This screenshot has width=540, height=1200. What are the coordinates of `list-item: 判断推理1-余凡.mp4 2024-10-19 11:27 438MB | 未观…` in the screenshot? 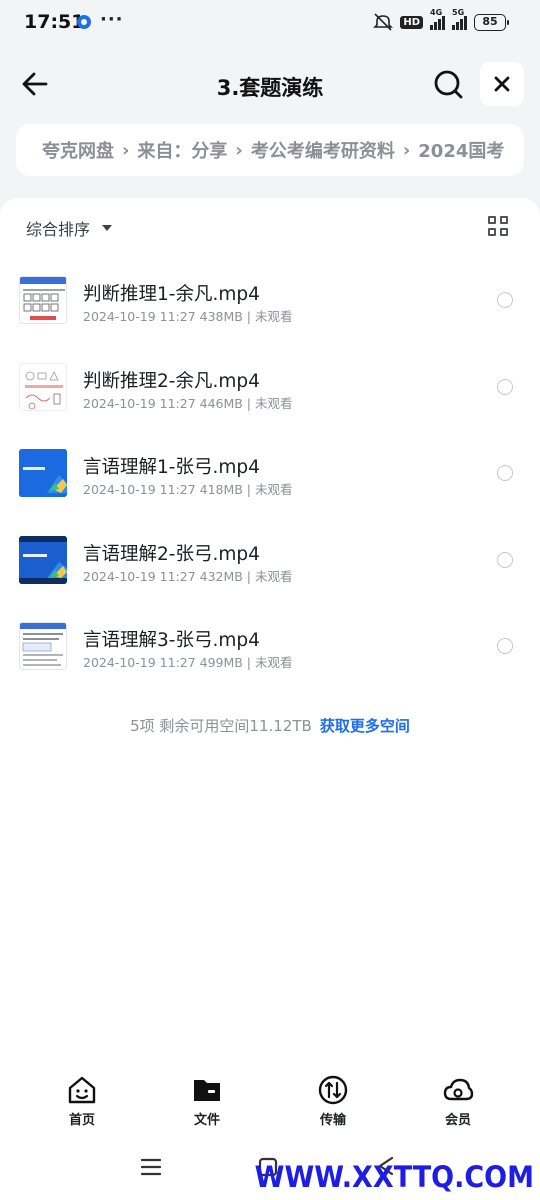 It's located at (270, 301).